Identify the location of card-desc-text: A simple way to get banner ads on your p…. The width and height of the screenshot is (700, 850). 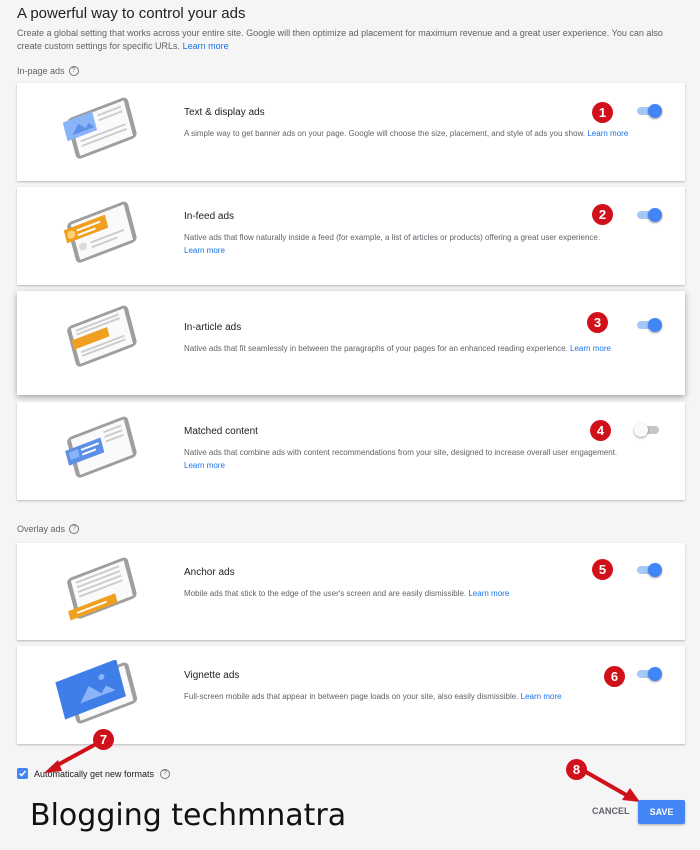
(385, 133).